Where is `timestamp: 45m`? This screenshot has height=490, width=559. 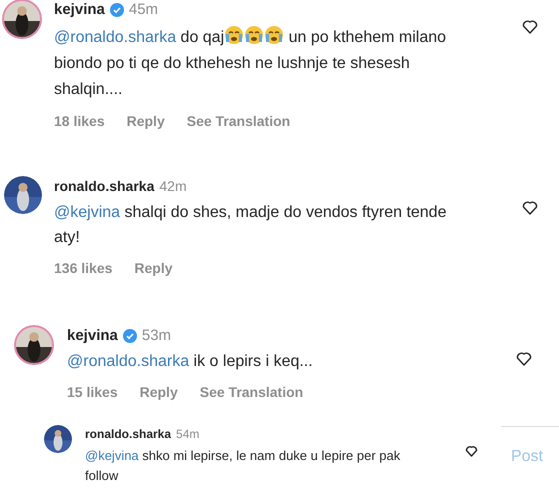
timestamp: 45m is located at coordinates (143, 10).